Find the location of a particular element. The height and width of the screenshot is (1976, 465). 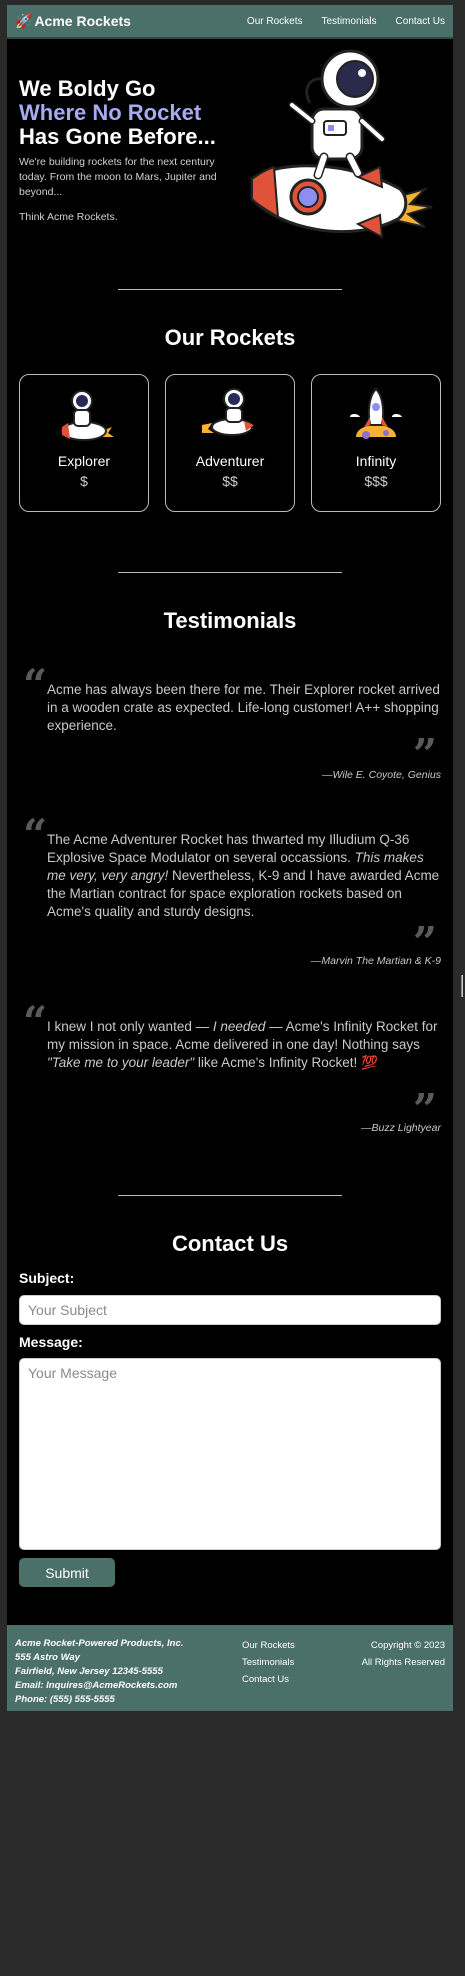

email-address: Email: Inquires@AcmeRockets.com is located at coordinates (96, 1685).